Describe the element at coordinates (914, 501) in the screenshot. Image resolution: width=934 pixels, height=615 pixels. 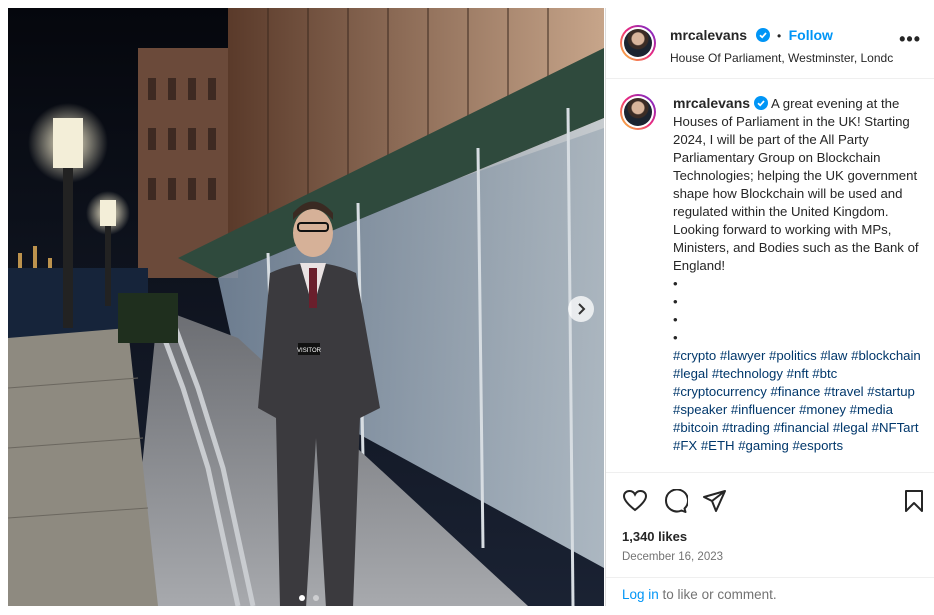
I see `bookmark-icon` at that location.